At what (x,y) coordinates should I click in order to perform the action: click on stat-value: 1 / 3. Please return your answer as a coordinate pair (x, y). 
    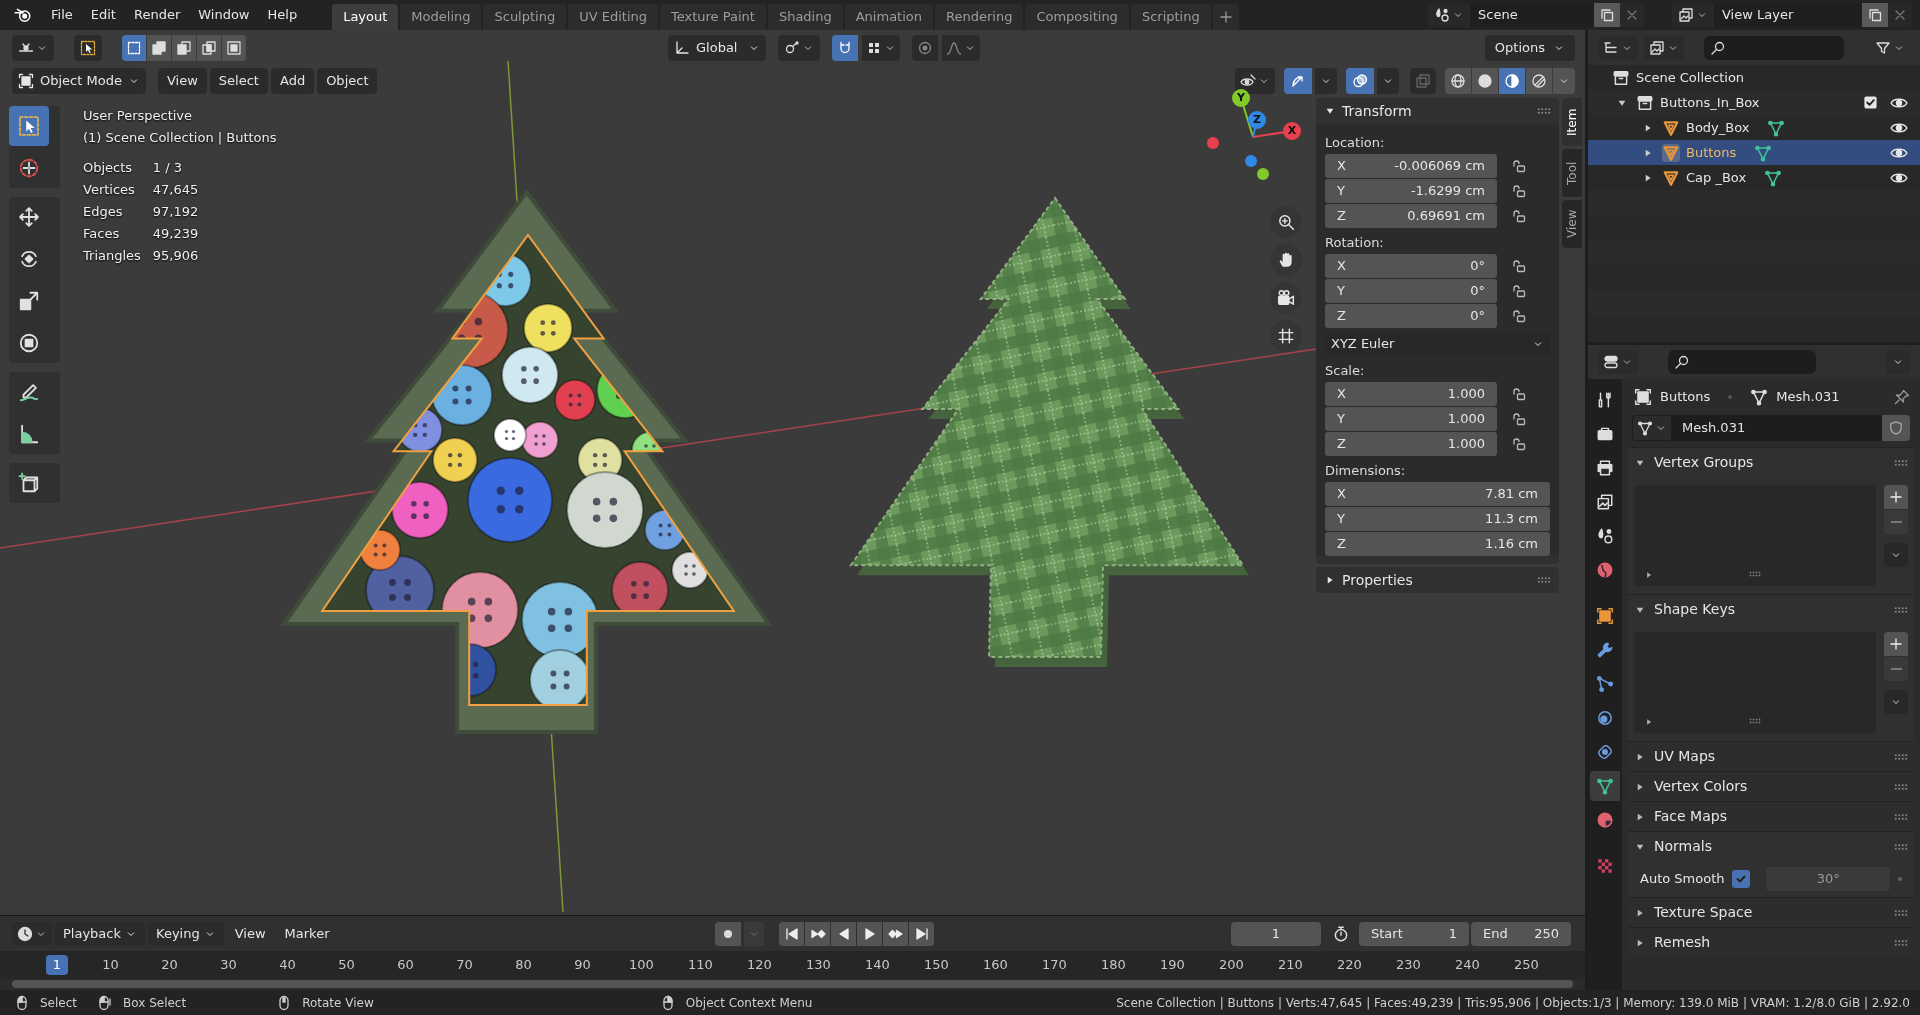
    Looking at the image, I should click on (167, 168).